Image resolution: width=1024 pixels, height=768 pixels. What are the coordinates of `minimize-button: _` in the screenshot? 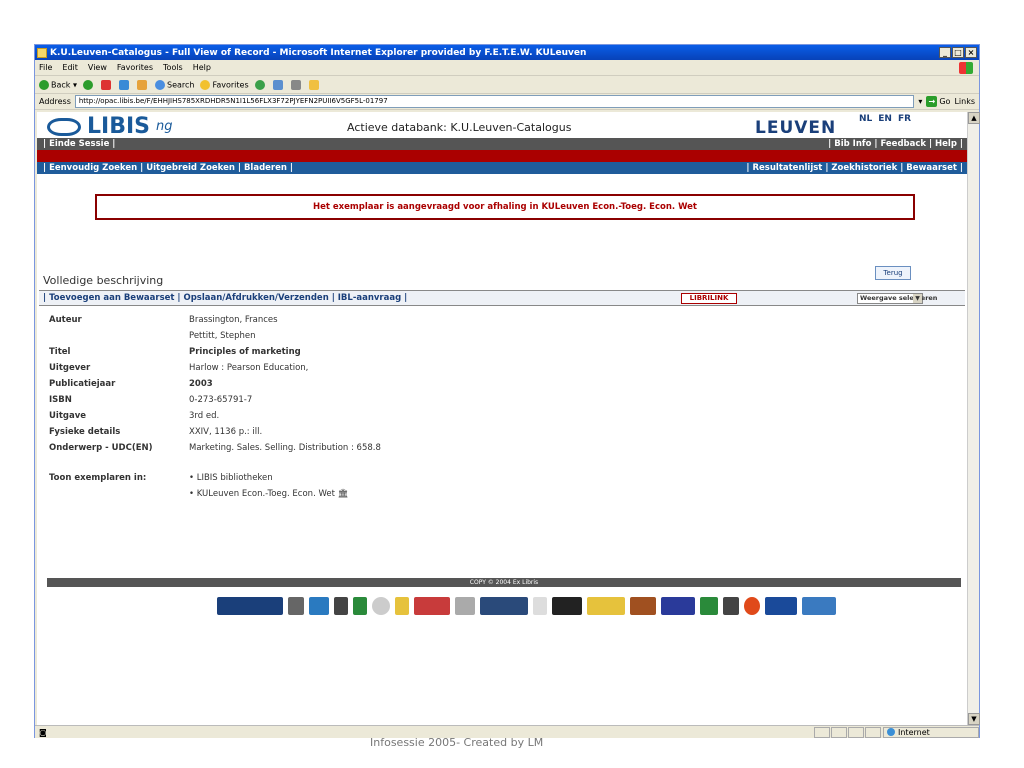 It's located at (945, 52).